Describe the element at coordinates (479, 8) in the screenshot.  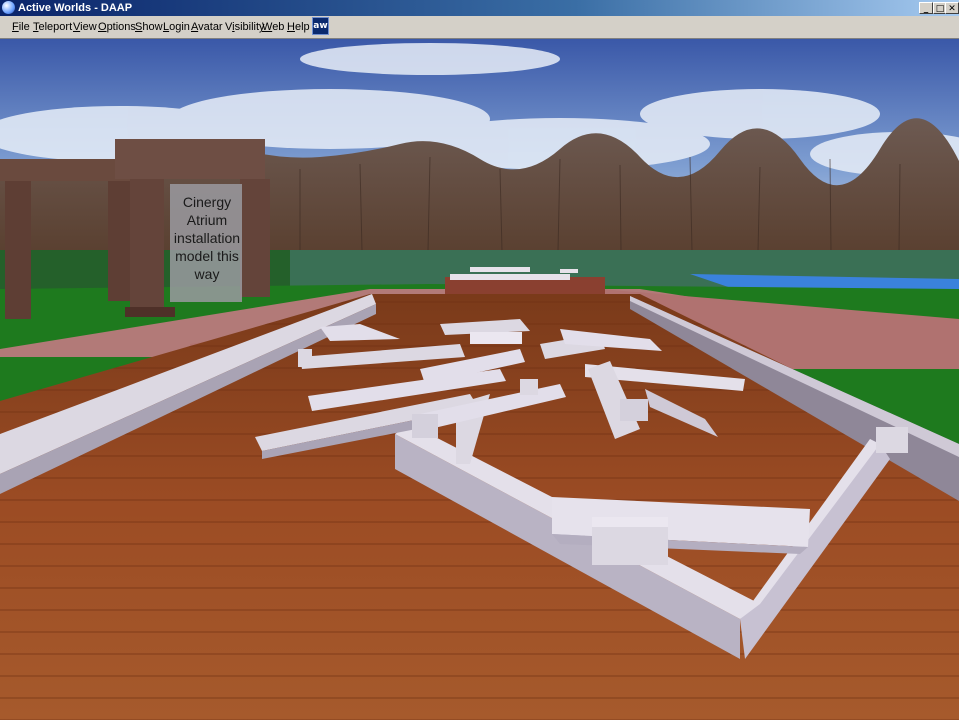
I see `title-bar: Active Worlds - DAAP _ □ ✕` at that location.